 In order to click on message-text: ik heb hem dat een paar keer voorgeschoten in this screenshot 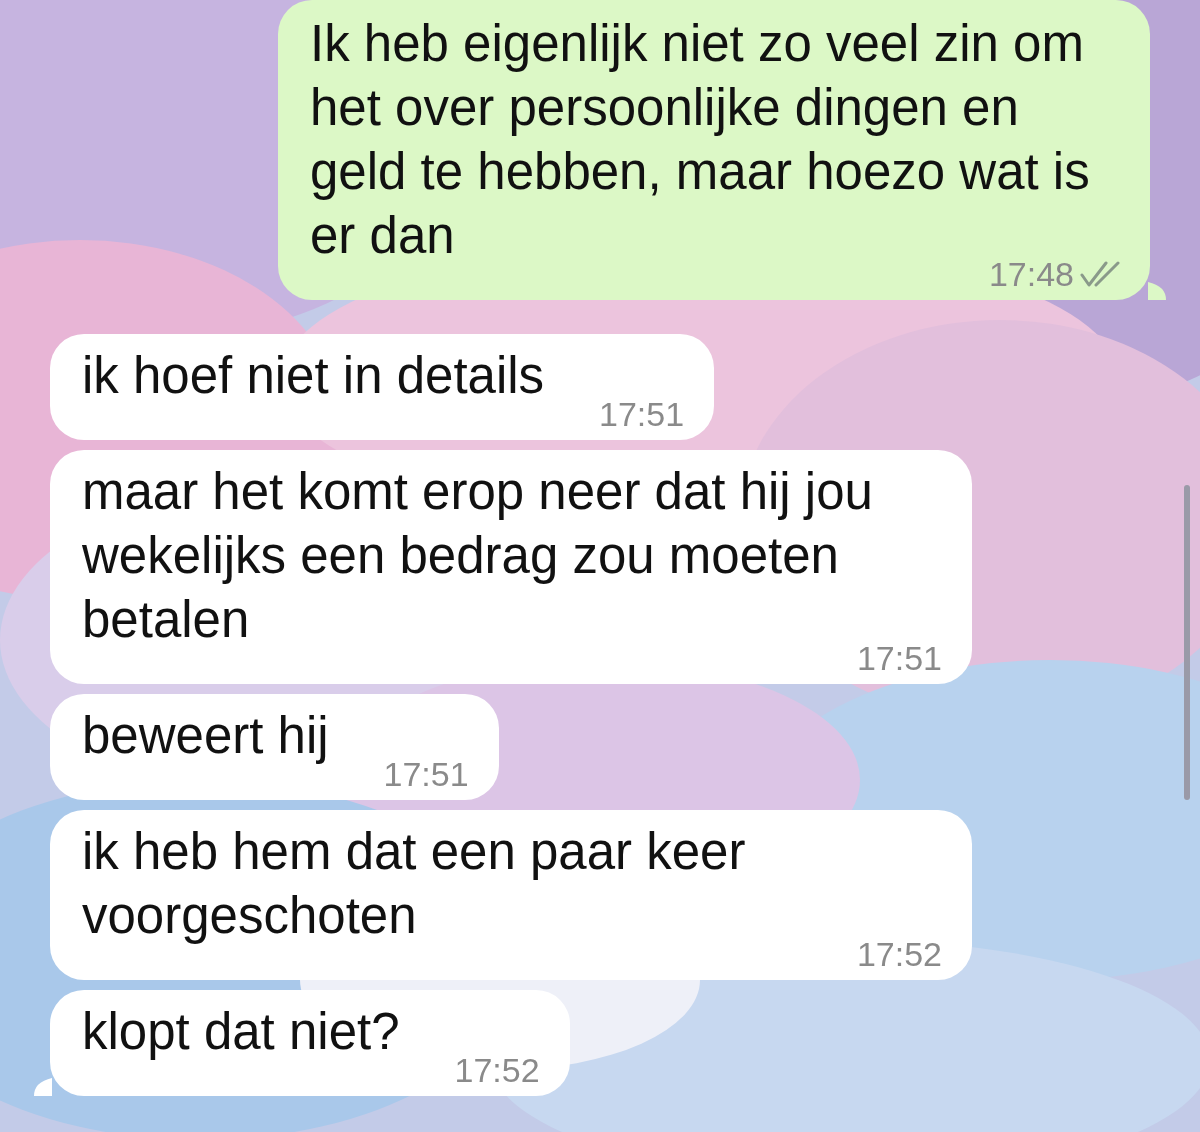, I will do `click(414, 884)`.